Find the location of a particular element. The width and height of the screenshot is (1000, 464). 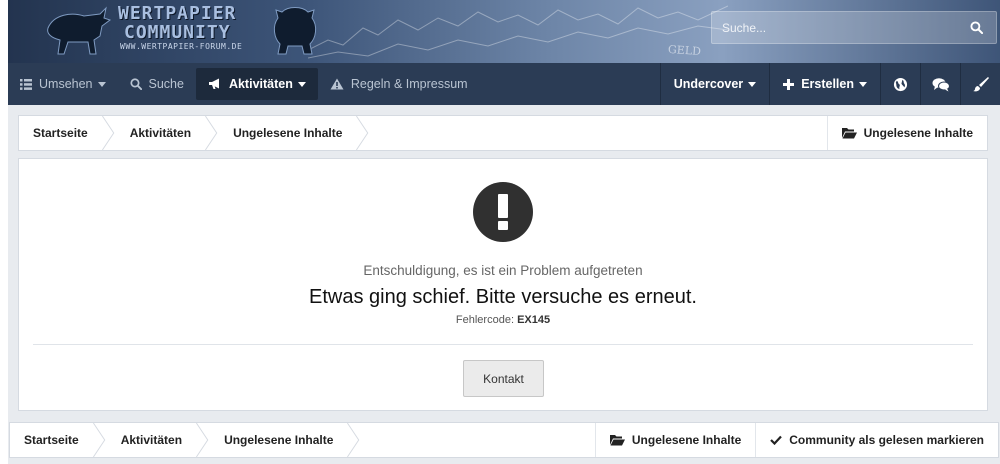

error-code-label: Fehlercode: is located at coordinates (484, 320).